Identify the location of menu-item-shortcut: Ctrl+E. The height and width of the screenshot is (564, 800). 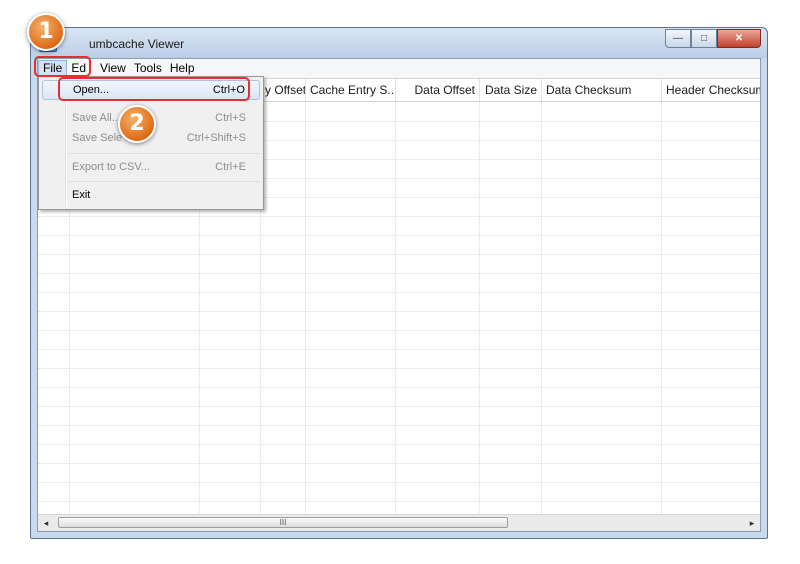
(230, 167).